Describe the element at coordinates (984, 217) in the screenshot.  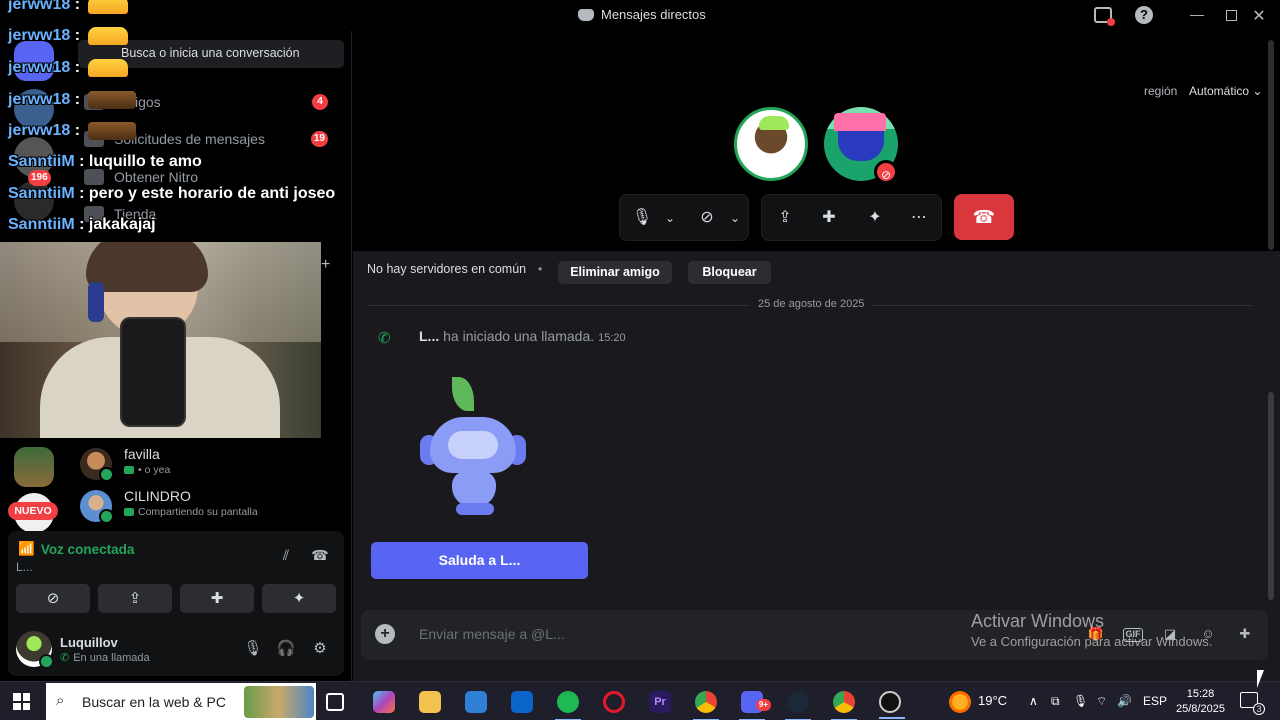
I see `hang-up-button: ☎` at that location.